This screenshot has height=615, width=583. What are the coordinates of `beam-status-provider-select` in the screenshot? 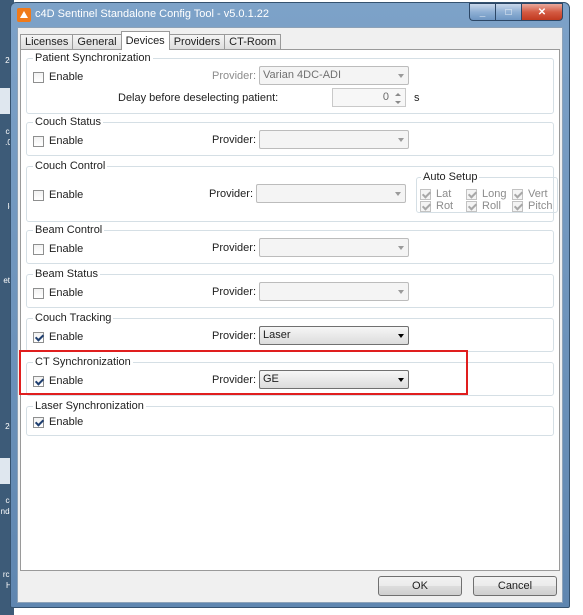 It's located at (334, 291).